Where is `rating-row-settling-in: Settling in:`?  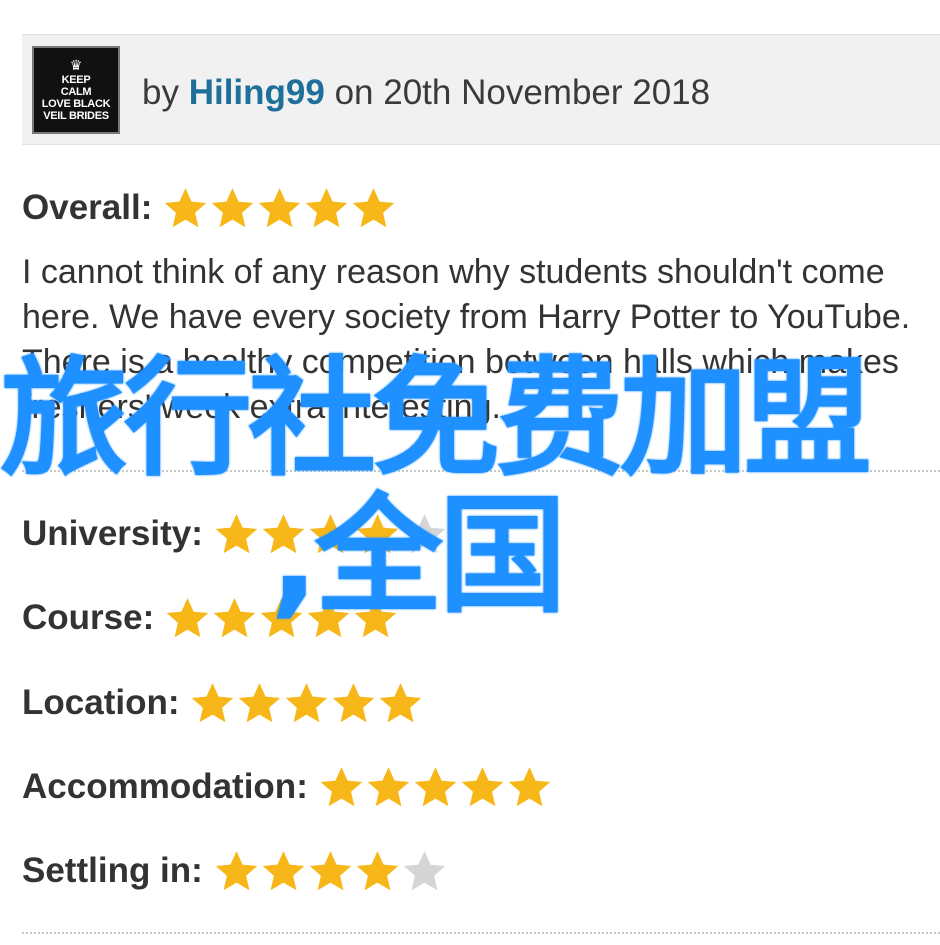 rating-row-settling-in: Settling in: is located at coordinates (235, 871).